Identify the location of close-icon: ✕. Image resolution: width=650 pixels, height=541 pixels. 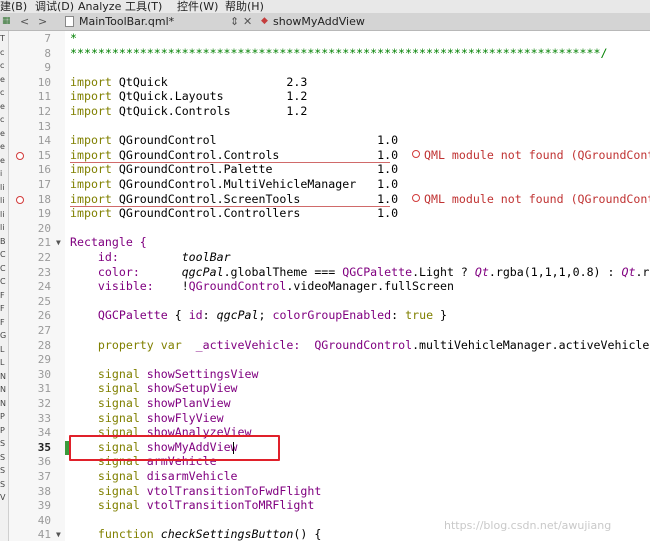
(247, 21).